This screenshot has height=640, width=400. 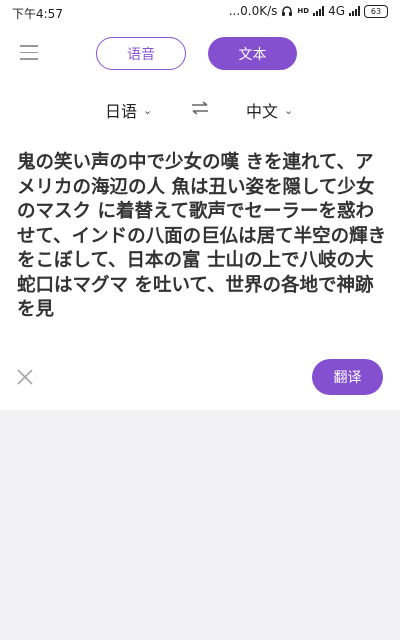 What do you see at coordinates (200, 108) in the screenshot?
I see `swap-arrows-icon` at bounding box center [200, 108].